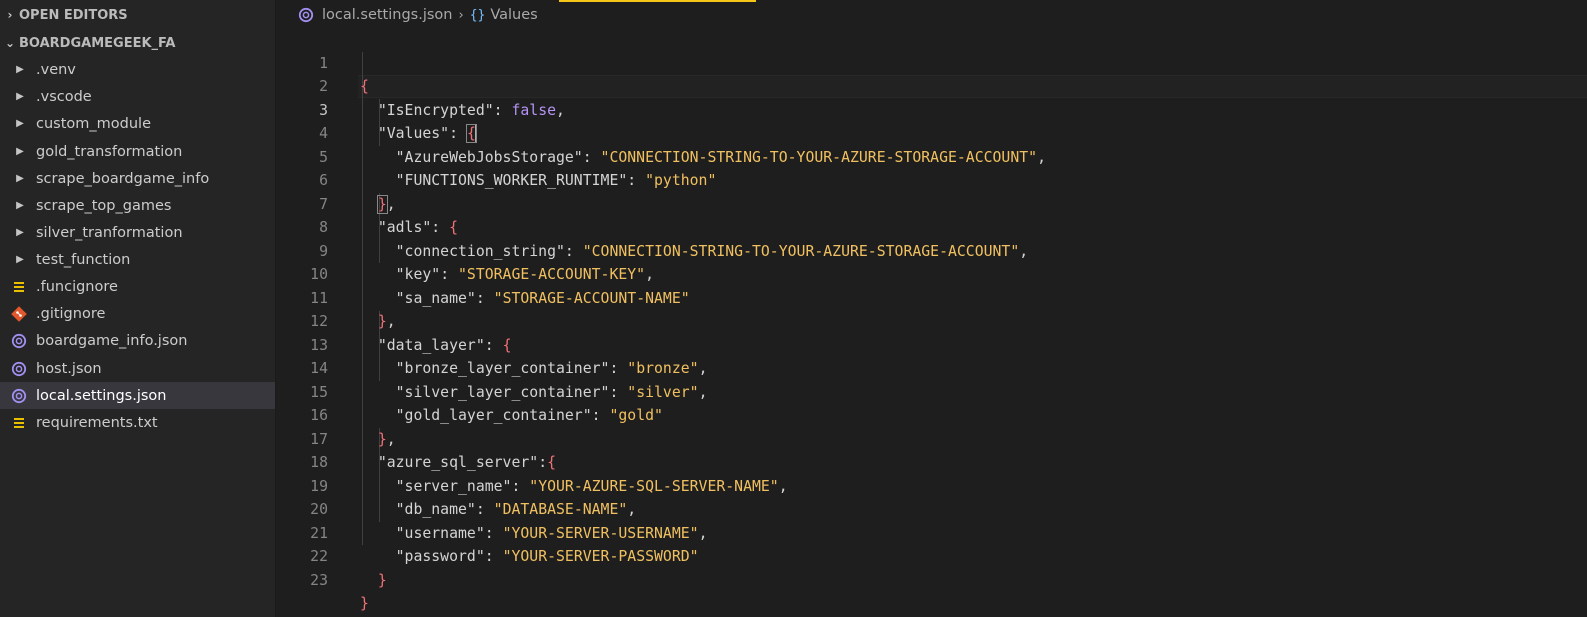 The width and height of the screenshot is (1587, 617). I want to click on token-key: "password", so click(440, 556).